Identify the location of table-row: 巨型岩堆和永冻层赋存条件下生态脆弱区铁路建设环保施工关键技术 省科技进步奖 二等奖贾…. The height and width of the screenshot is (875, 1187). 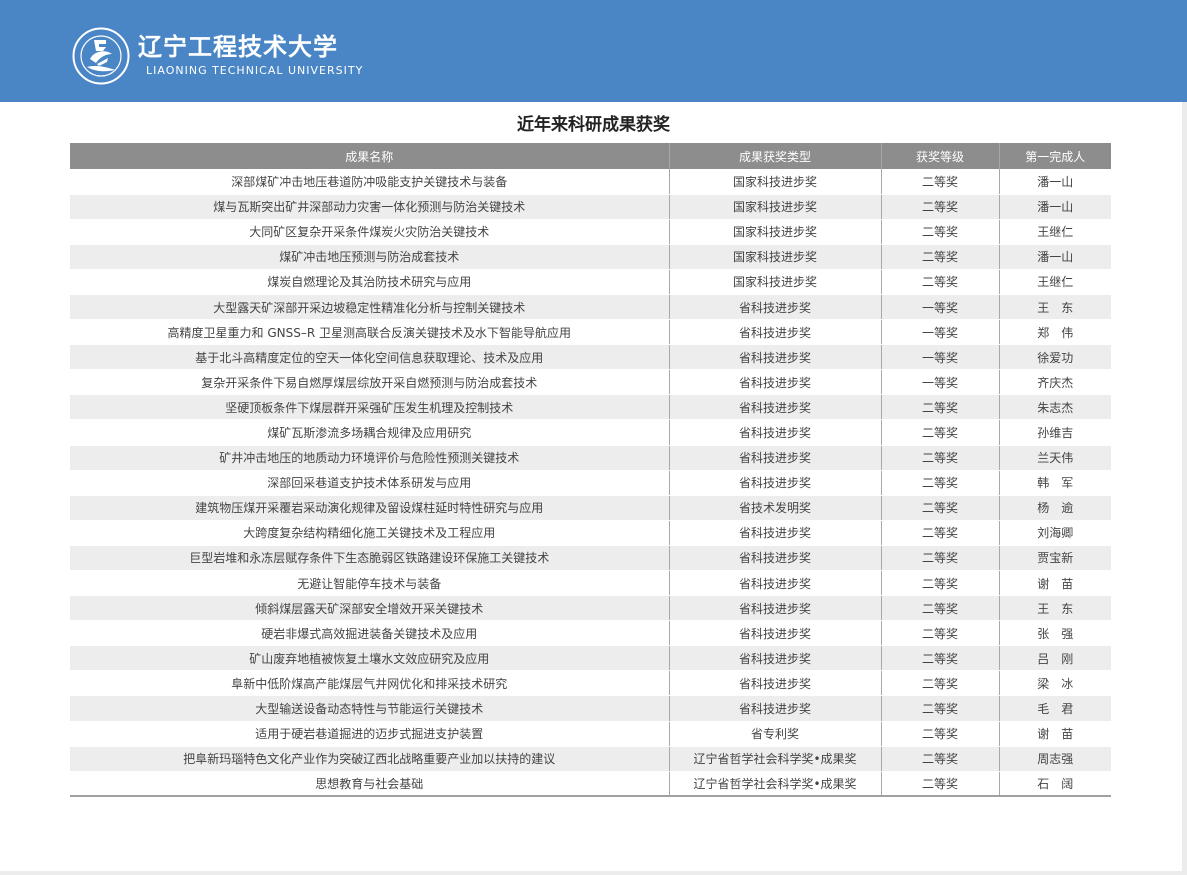
(590, 558).